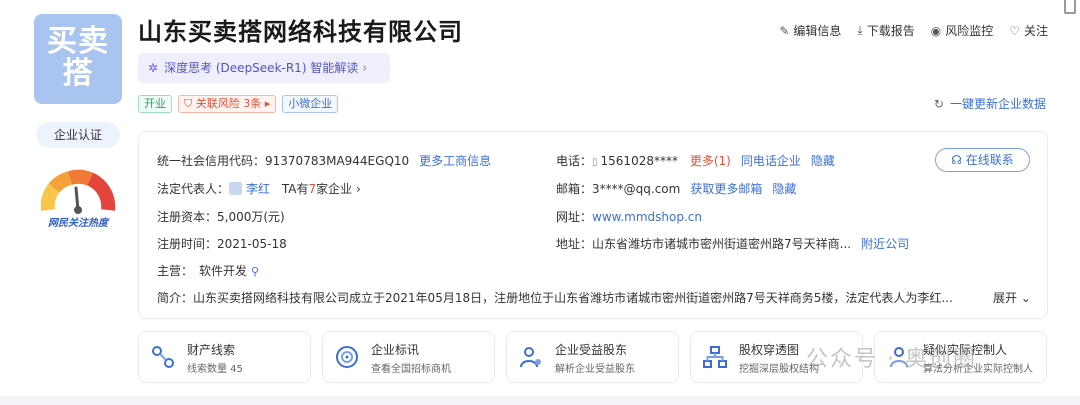  What do you see at coordinates (722, 161) in the screenshot?
I see `more-phones-count: (1)` at bounding box center [722, 161].